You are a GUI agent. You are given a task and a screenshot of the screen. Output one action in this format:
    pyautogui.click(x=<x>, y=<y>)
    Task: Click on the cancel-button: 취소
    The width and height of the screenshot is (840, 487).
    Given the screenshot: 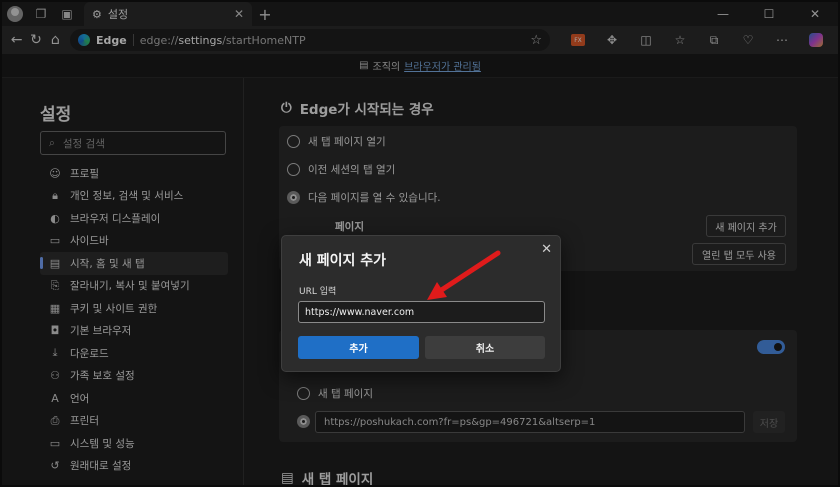 What is the action you would take?
    pyautogui.click(x=485, y=347)
    